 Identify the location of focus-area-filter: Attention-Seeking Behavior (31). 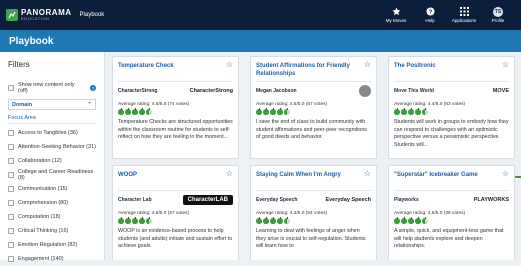
(52, 147).